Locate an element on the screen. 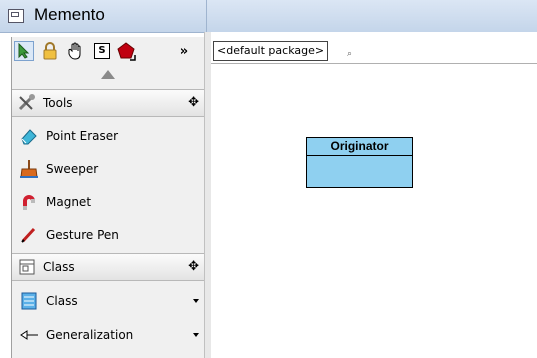 The image size is (537, 358). pen-icon is located at coordinates (28, 235).